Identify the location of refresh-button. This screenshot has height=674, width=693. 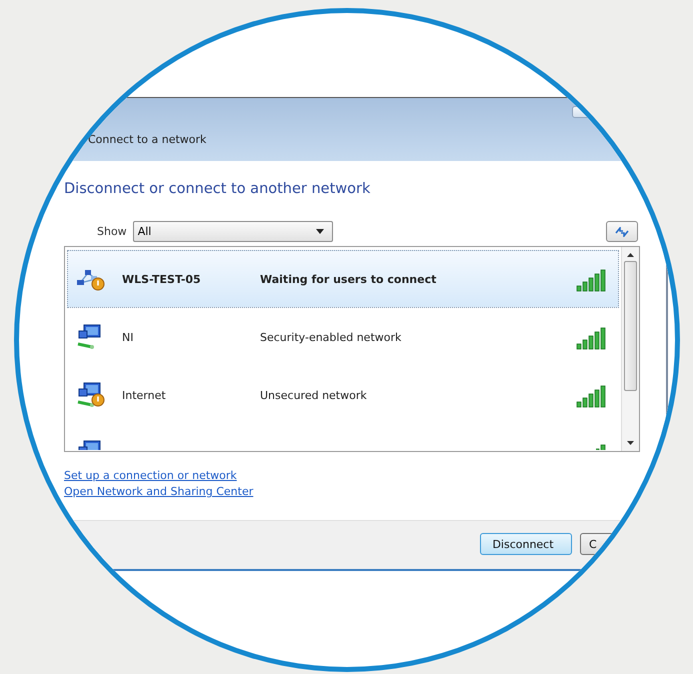
(622, 231).